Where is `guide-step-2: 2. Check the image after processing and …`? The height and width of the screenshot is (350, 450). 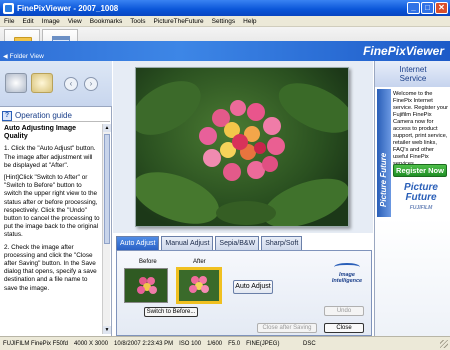 guide-step-2: 2. Check the image after processing and … is located at coordinates (50, 267).